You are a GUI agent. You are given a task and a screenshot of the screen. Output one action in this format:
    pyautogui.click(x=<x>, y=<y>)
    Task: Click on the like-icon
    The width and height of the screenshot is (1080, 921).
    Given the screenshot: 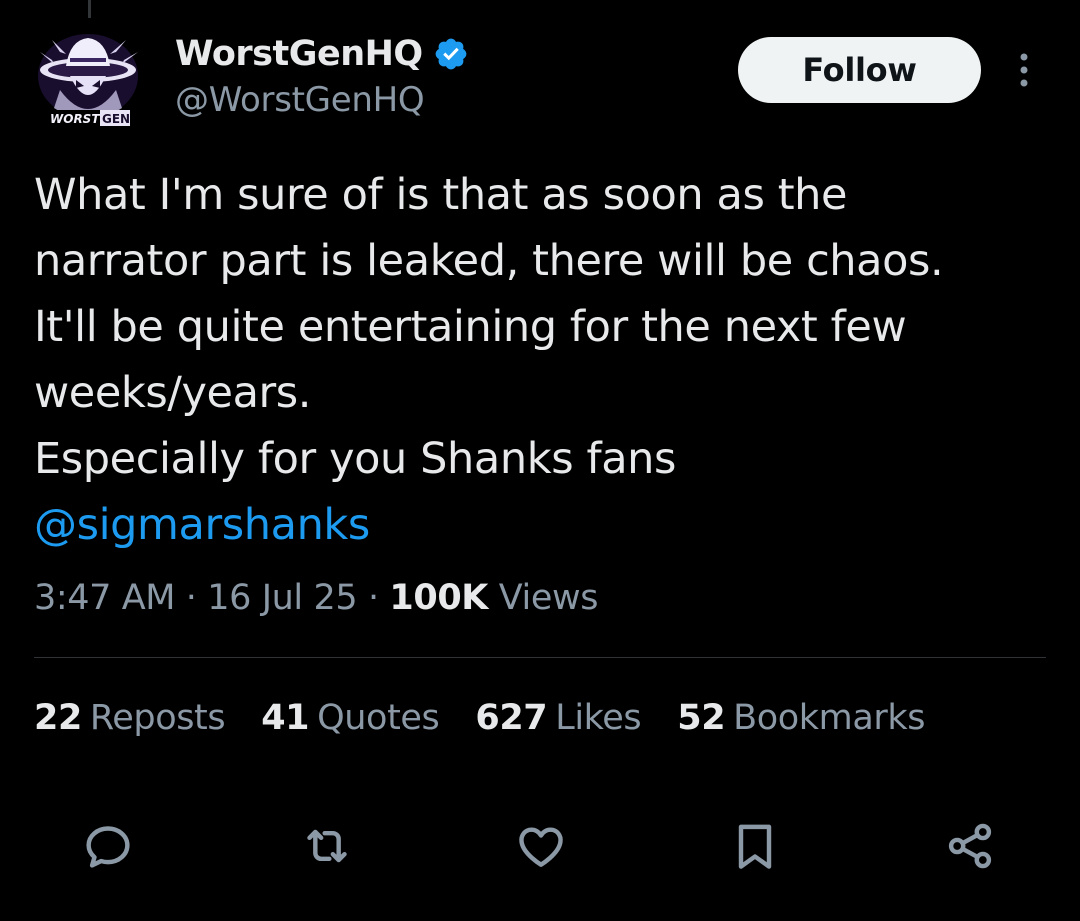 What is the action you would take?
    pyautogui.click(x=541, y=846)
    